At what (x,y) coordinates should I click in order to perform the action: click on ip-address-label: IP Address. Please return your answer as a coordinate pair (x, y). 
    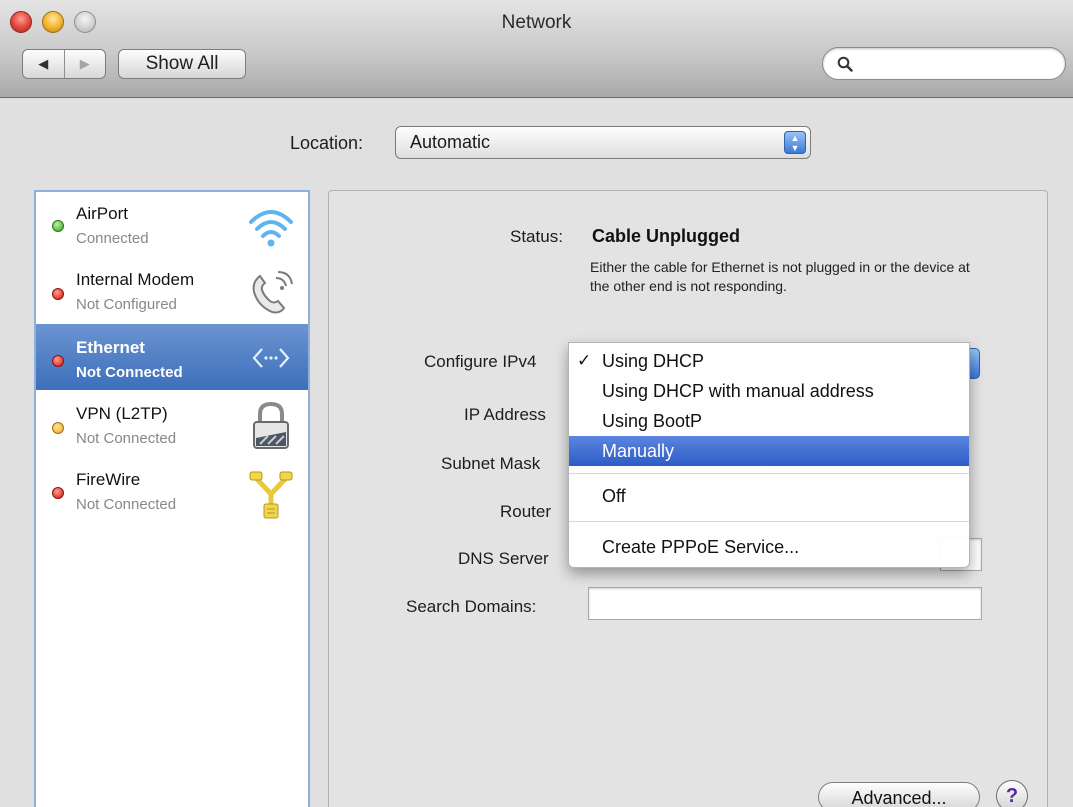
    Looking at the image, I should click on (505, 414).